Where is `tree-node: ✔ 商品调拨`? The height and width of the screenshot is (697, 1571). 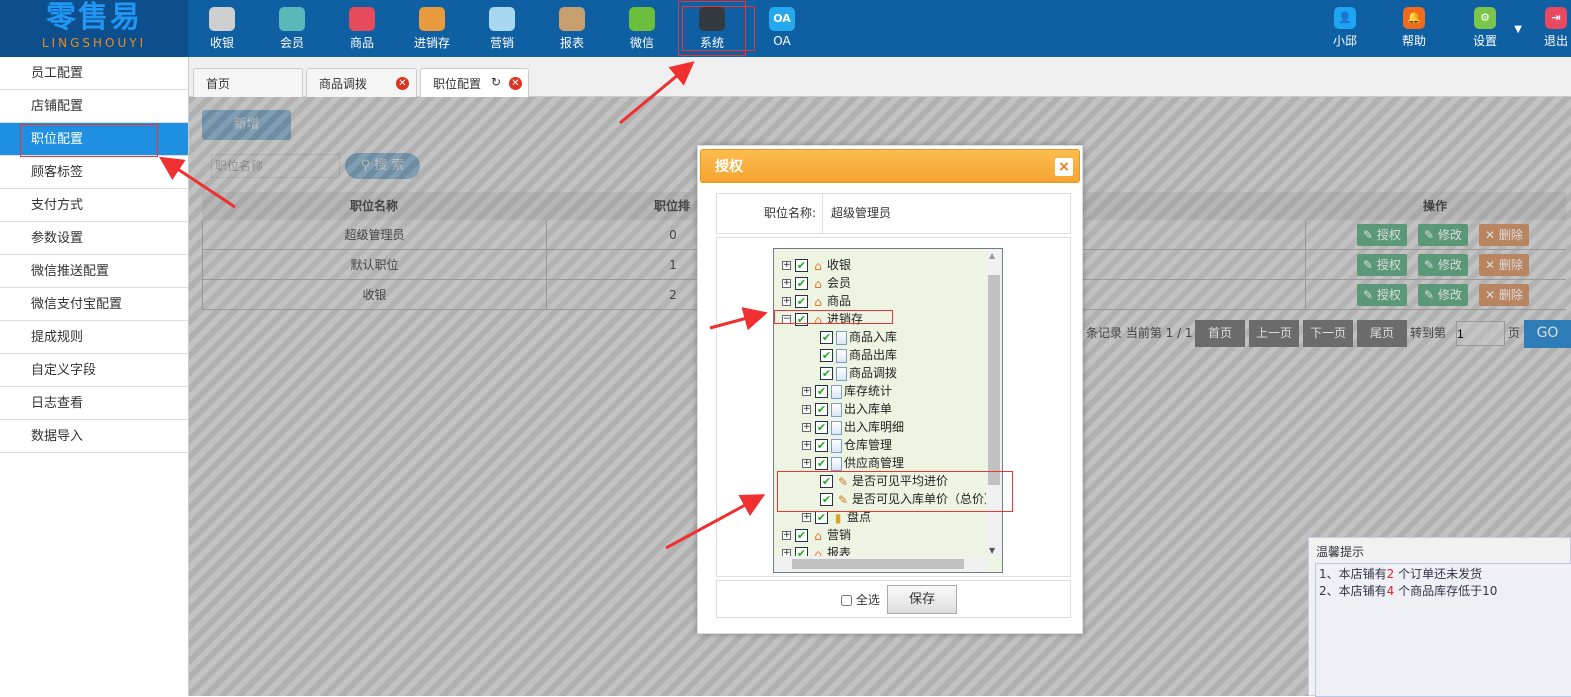 tree-node: ✔ 商品调拨 is located at coordinates (858, 373).